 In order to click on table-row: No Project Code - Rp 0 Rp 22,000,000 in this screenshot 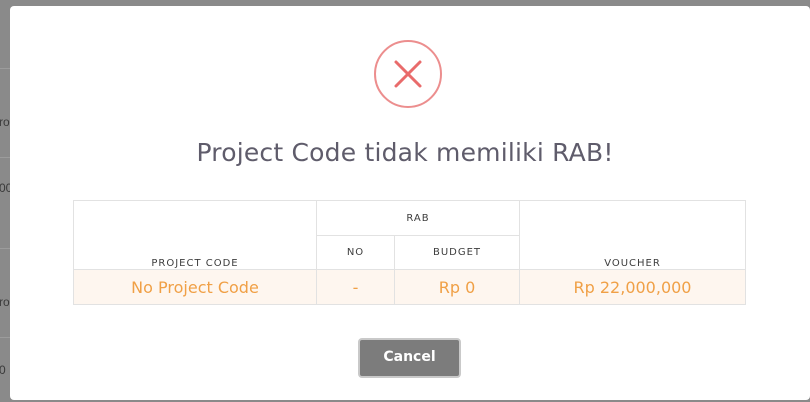, I will do `click(409, 287)`.